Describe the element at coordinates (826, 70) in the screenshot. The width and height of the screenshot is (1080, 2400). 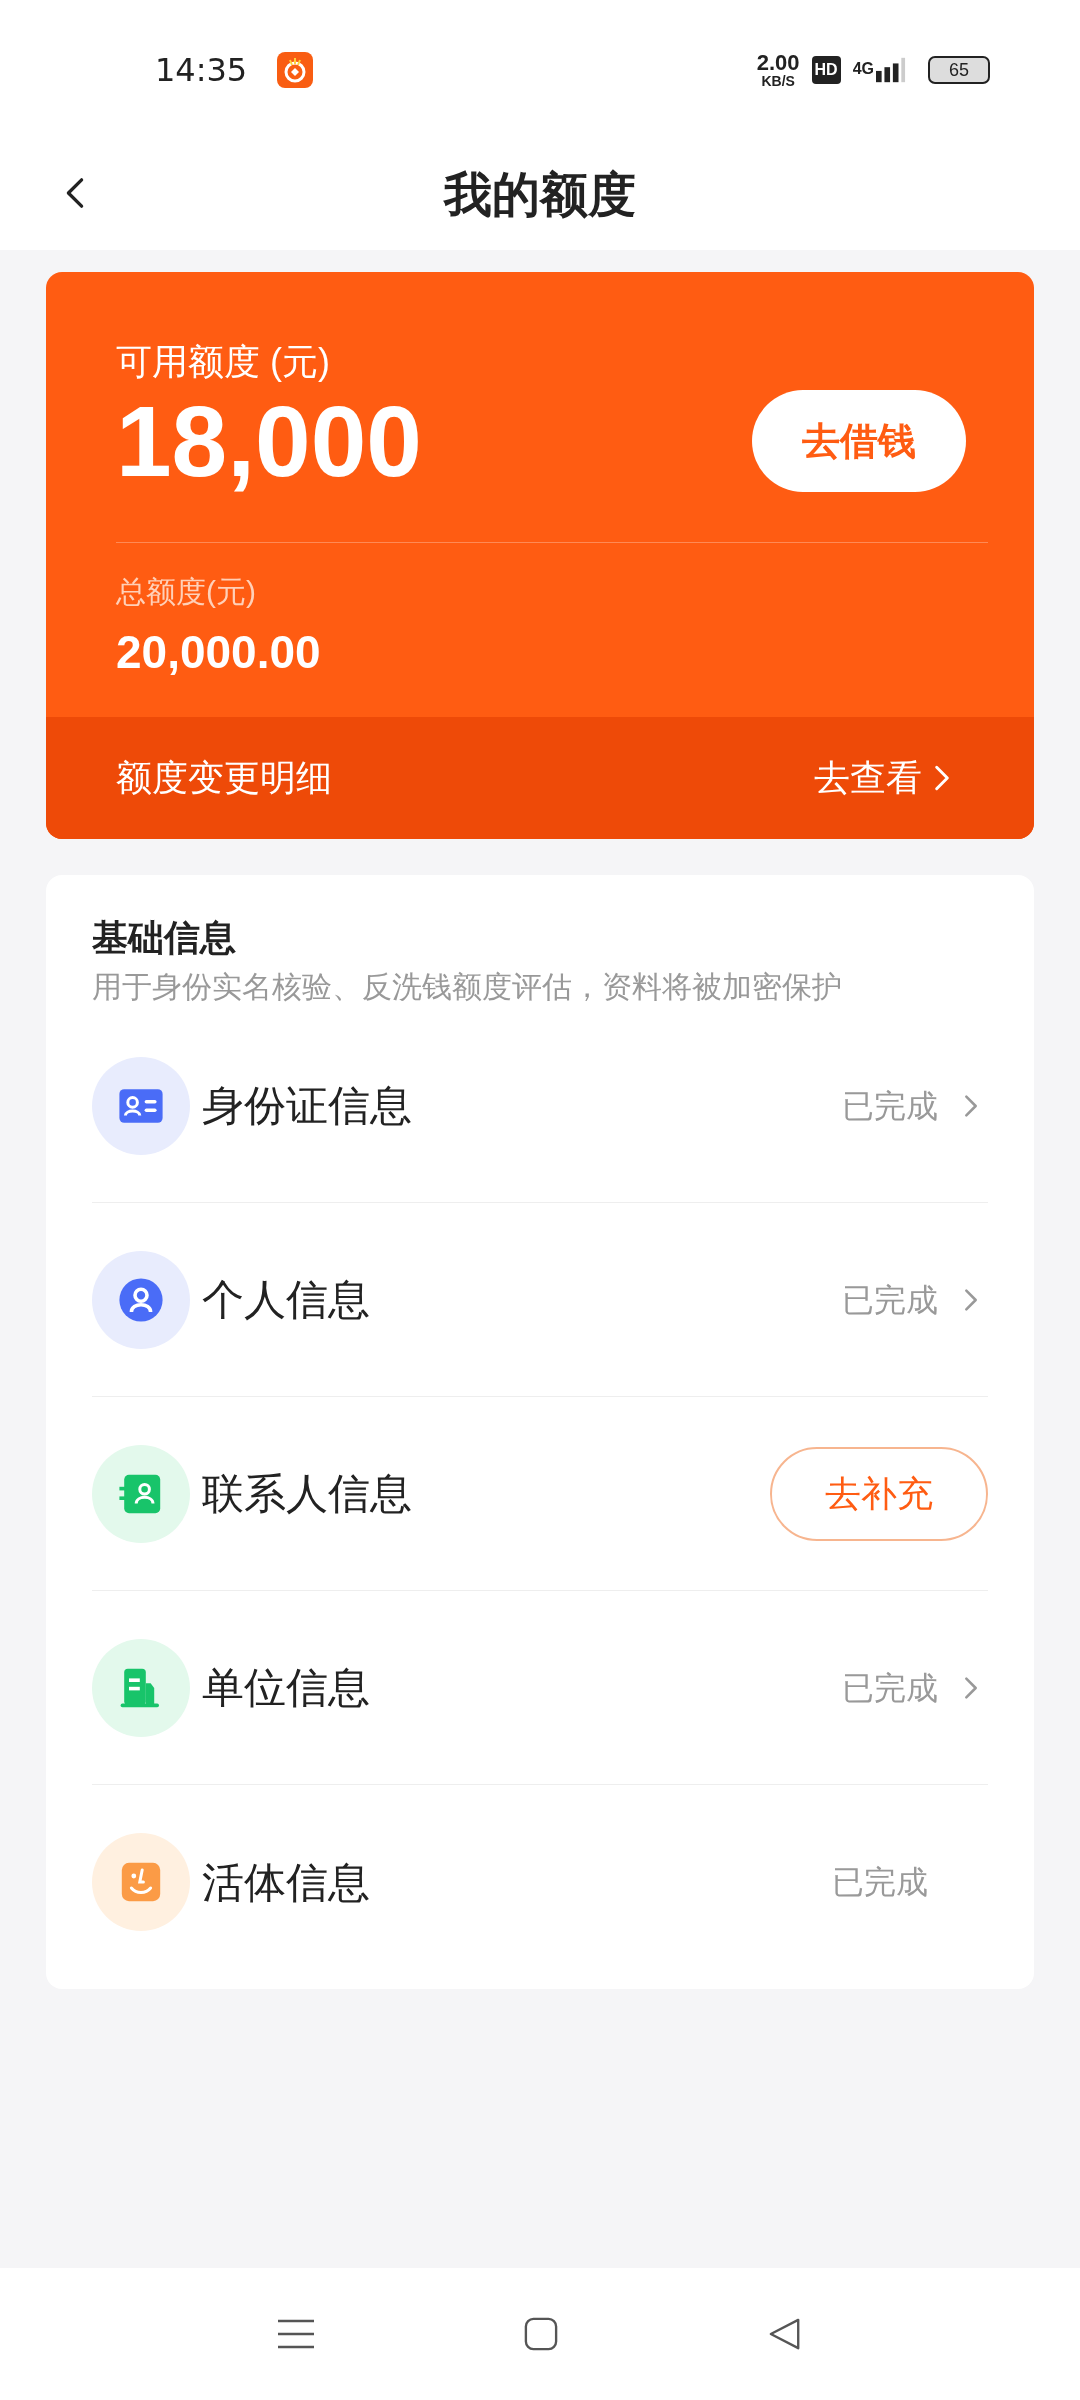
I see `hd-badge: HD` at that location.